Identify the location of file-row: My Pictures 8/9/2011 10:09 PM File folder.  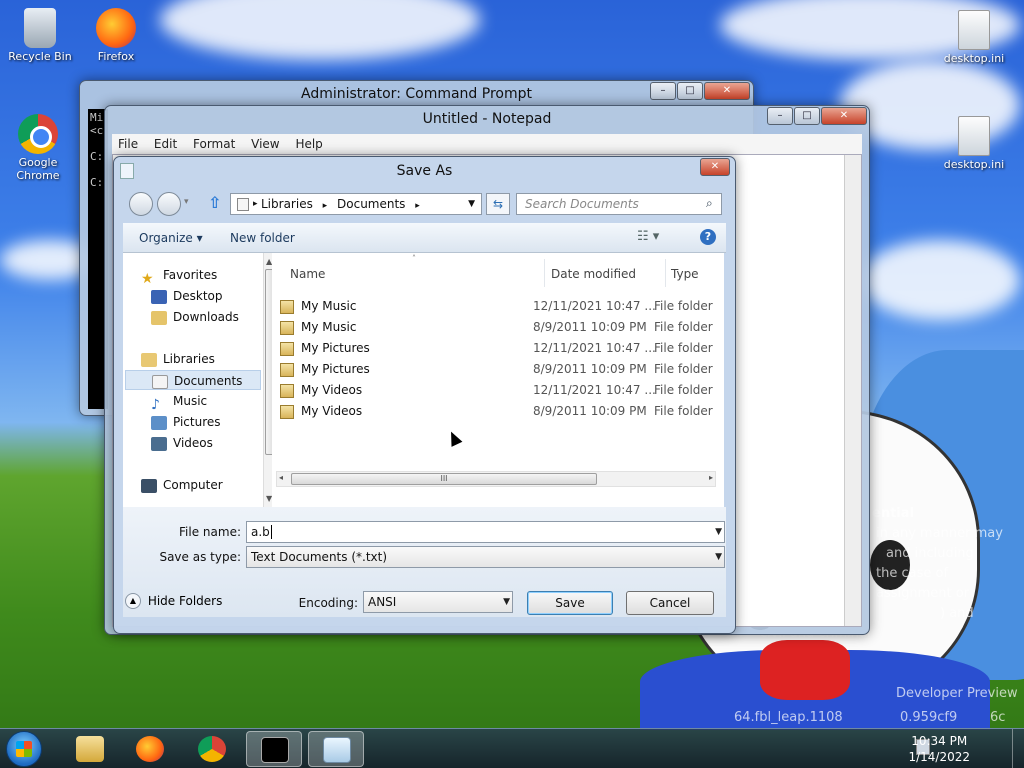
(496, 369).